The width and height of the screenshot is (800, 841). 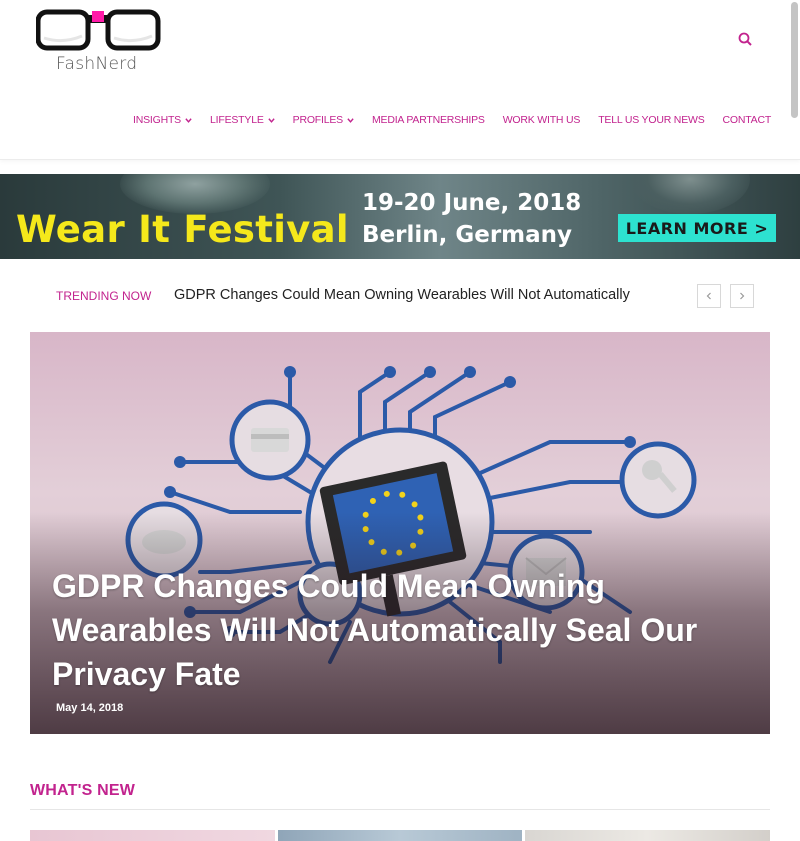 I want to click on nav-item-tell-us-your-news: TELL US YOUR NEWS, so click(x=651, y=120).